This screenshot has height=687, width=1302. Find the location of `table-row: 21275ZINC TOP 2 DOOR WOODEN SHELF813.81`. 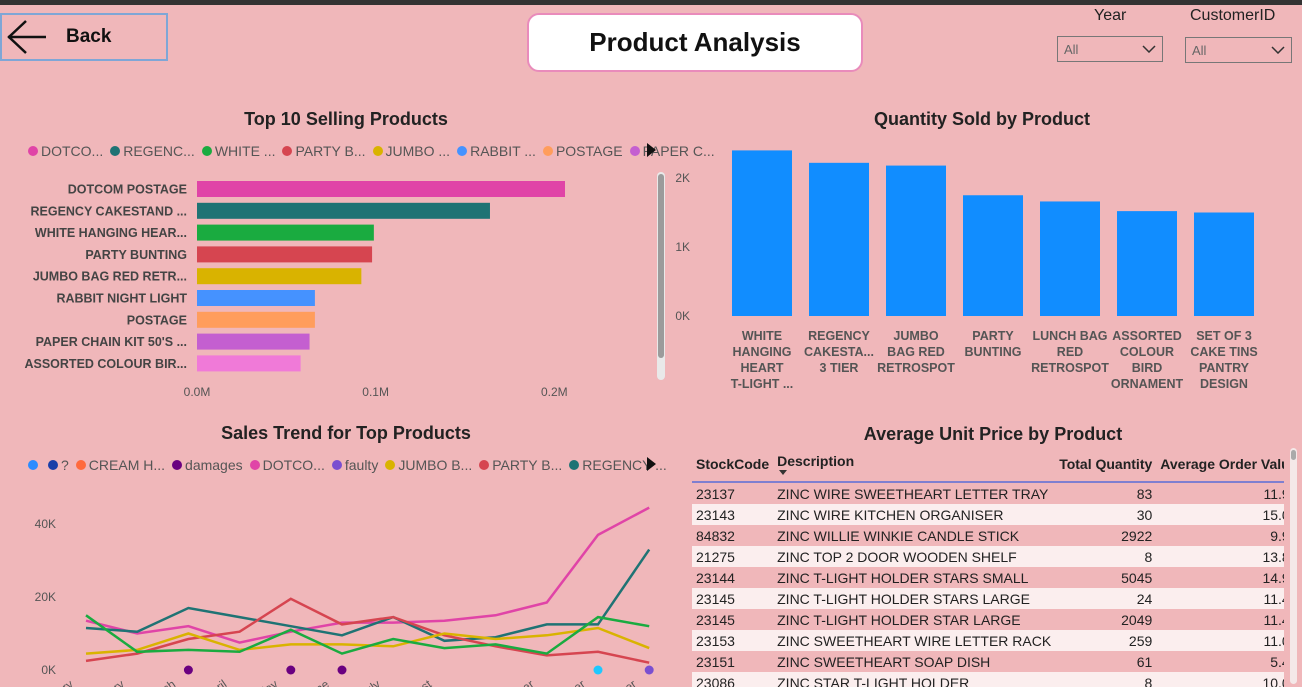

table-row: 21275ZINC TOP 2 DOOR WOODEN SHELF813.81 is located at coordinates (988, 556).